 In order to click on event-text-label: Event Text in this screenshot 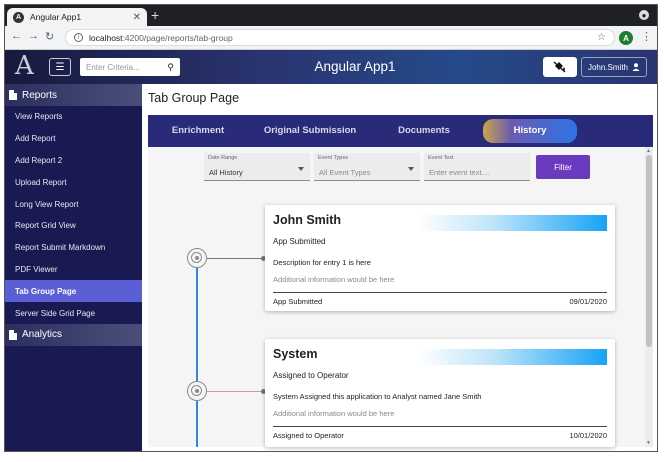, I will do `click(441, 158)`.